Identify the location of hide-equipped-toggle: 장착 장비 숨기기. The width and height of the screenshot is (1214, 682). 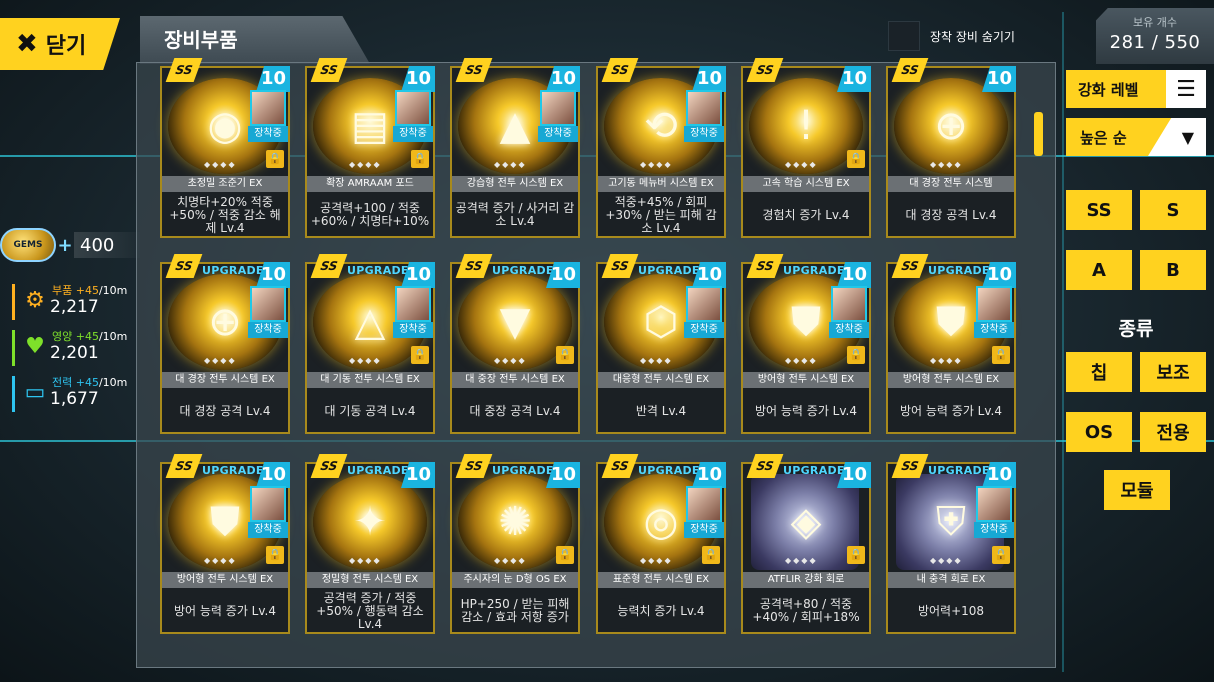
(981, 36).